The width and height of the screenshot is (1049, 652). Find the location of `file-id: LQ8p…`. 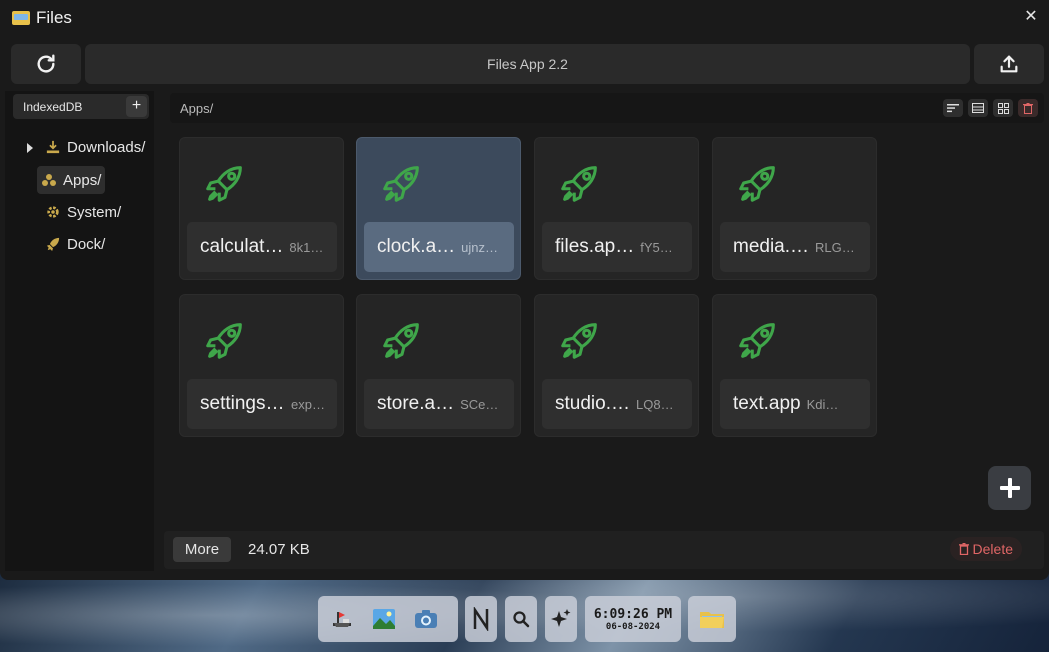

file-id: LQ8p… is located at coordinates (655, 404).